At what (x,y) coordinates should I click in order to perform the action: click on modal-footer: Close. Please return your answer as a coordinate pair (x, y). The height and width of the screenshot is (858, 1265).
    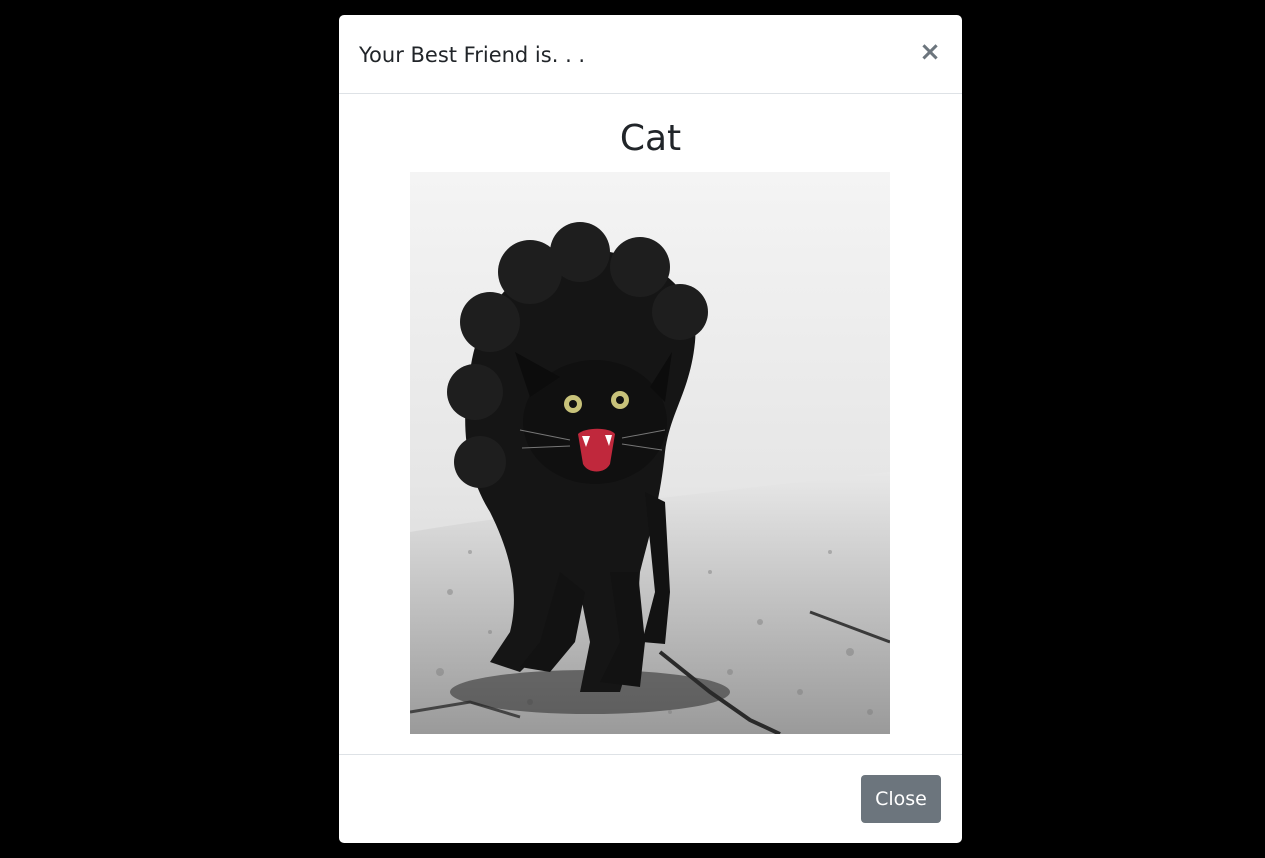
    Looking at the image, I should click on (650, 798).